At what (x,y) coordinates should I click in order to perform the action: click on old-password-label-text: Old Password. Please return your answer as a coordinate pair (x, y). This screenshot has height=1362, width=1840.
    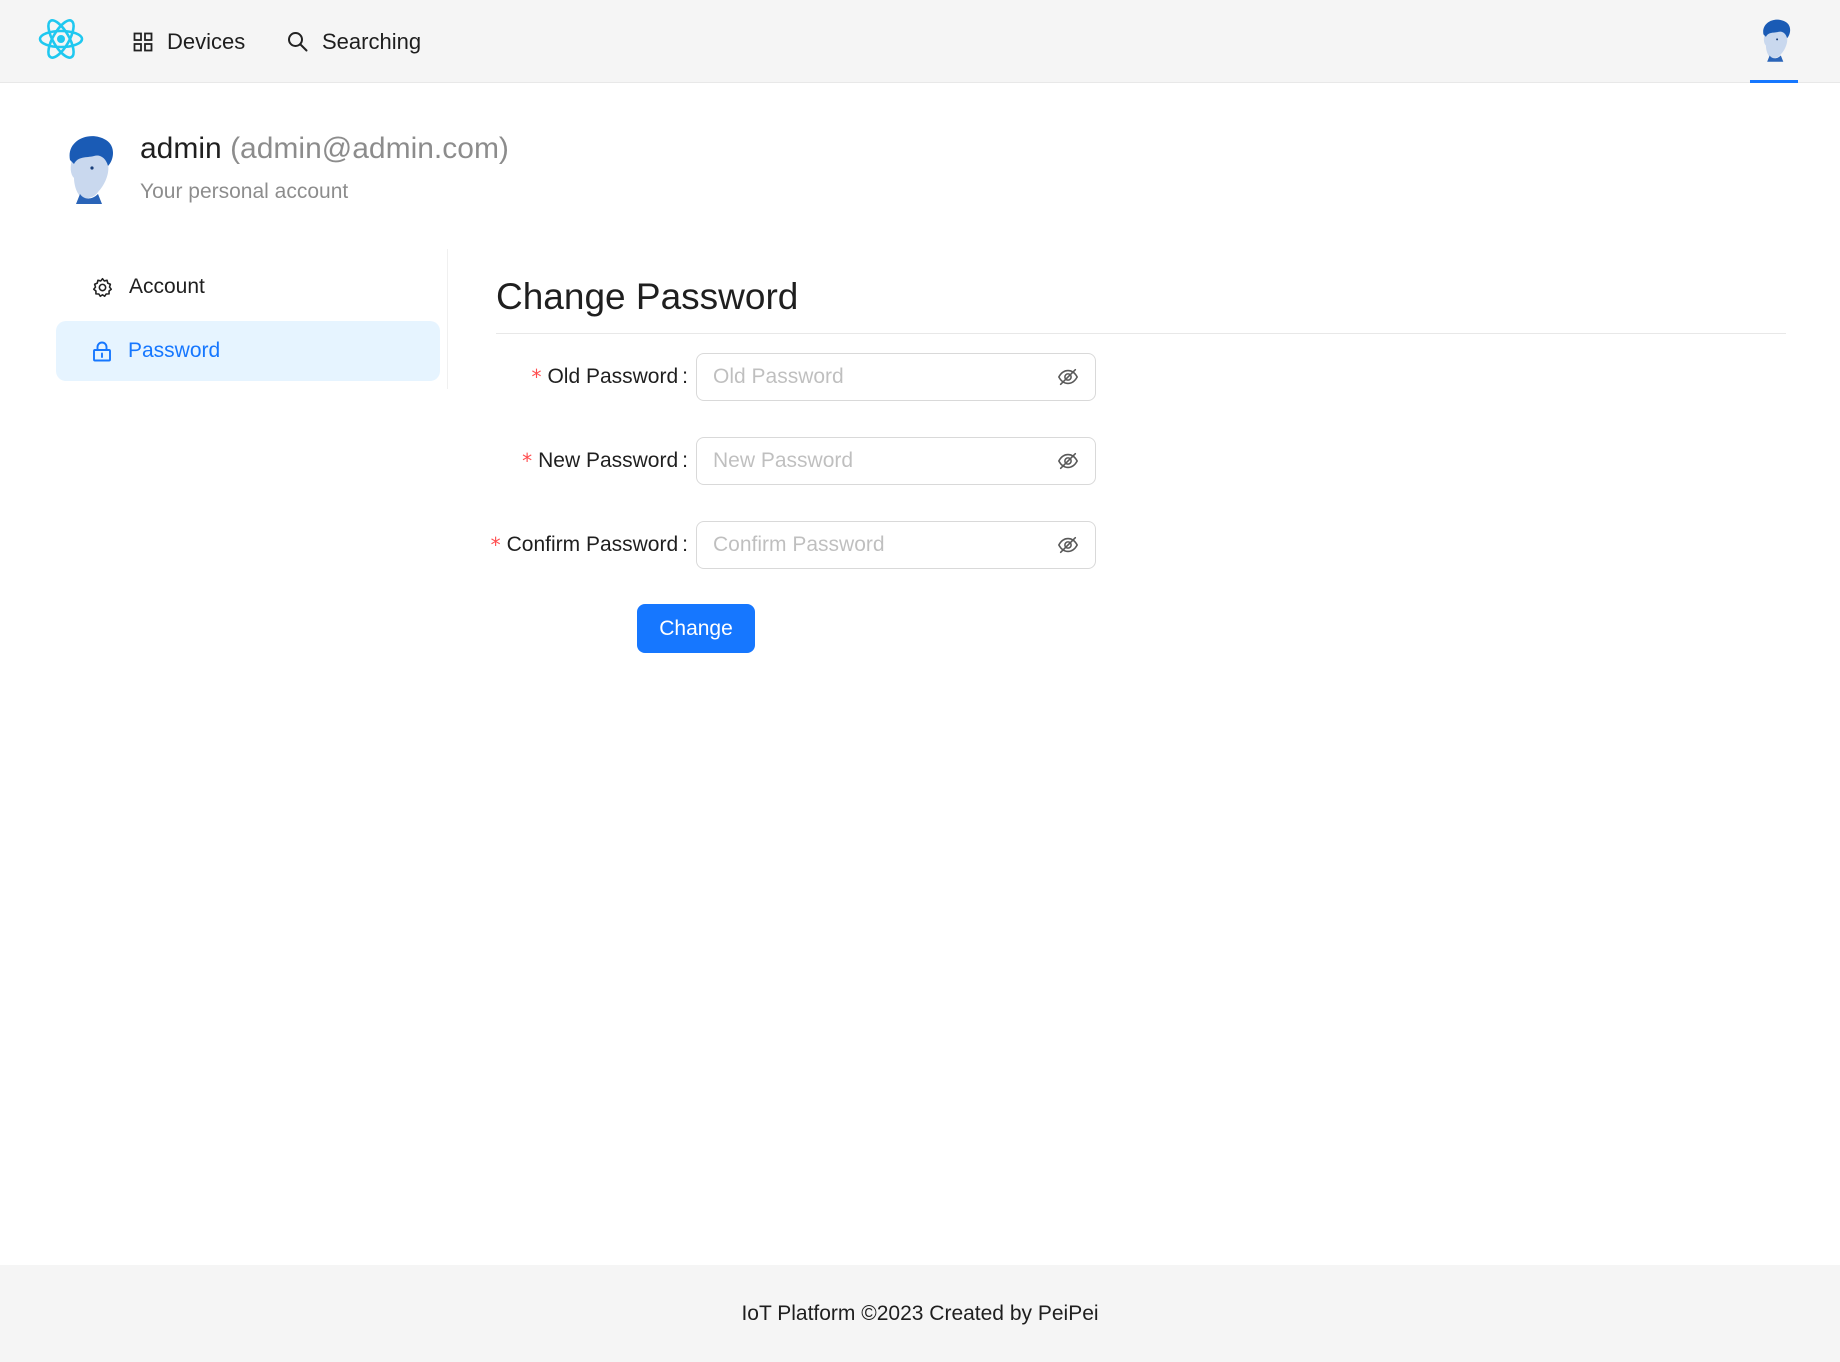
    Looking at the image, I should click on (613, 376).